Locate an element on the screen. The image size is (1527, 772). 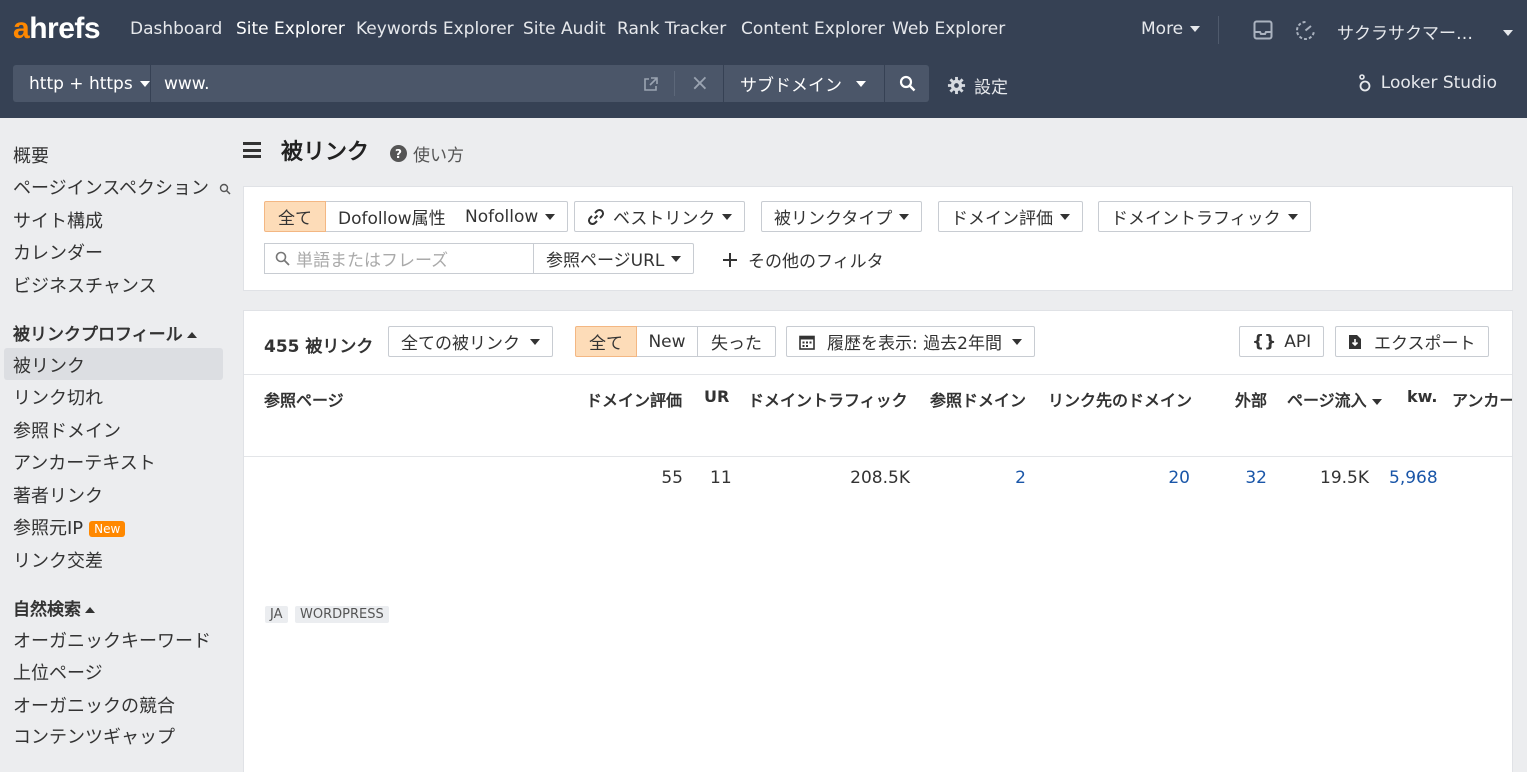
nav-dashboard: Dashboard is located at coordinates (176, 29).